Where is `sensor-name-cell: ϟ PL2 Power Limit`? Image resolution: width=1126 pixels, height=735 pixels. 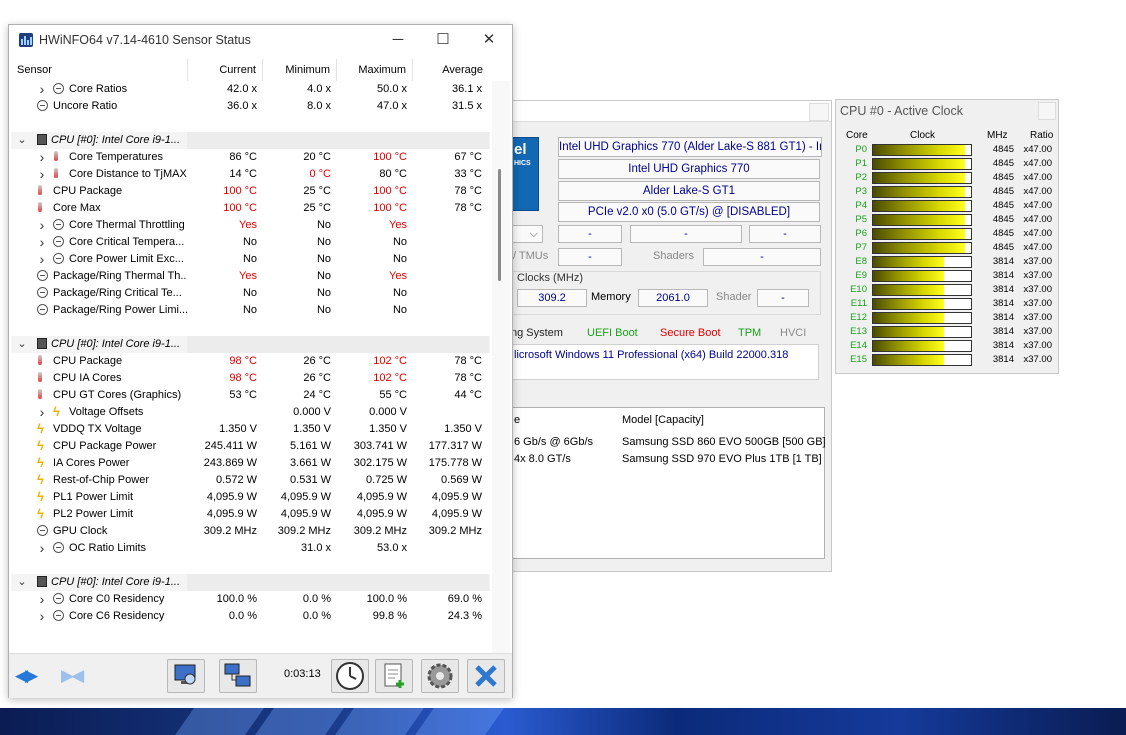 sensor-name-cell: ϟ PL2 Power Limit is located at coordinates (99, 514).